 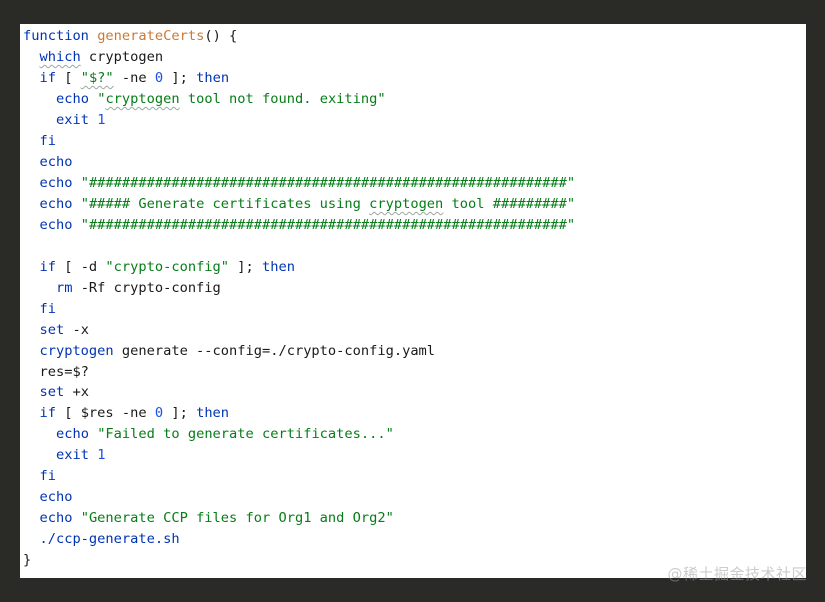 I want to click on code-token: -ne, so click(x=134, y=77).